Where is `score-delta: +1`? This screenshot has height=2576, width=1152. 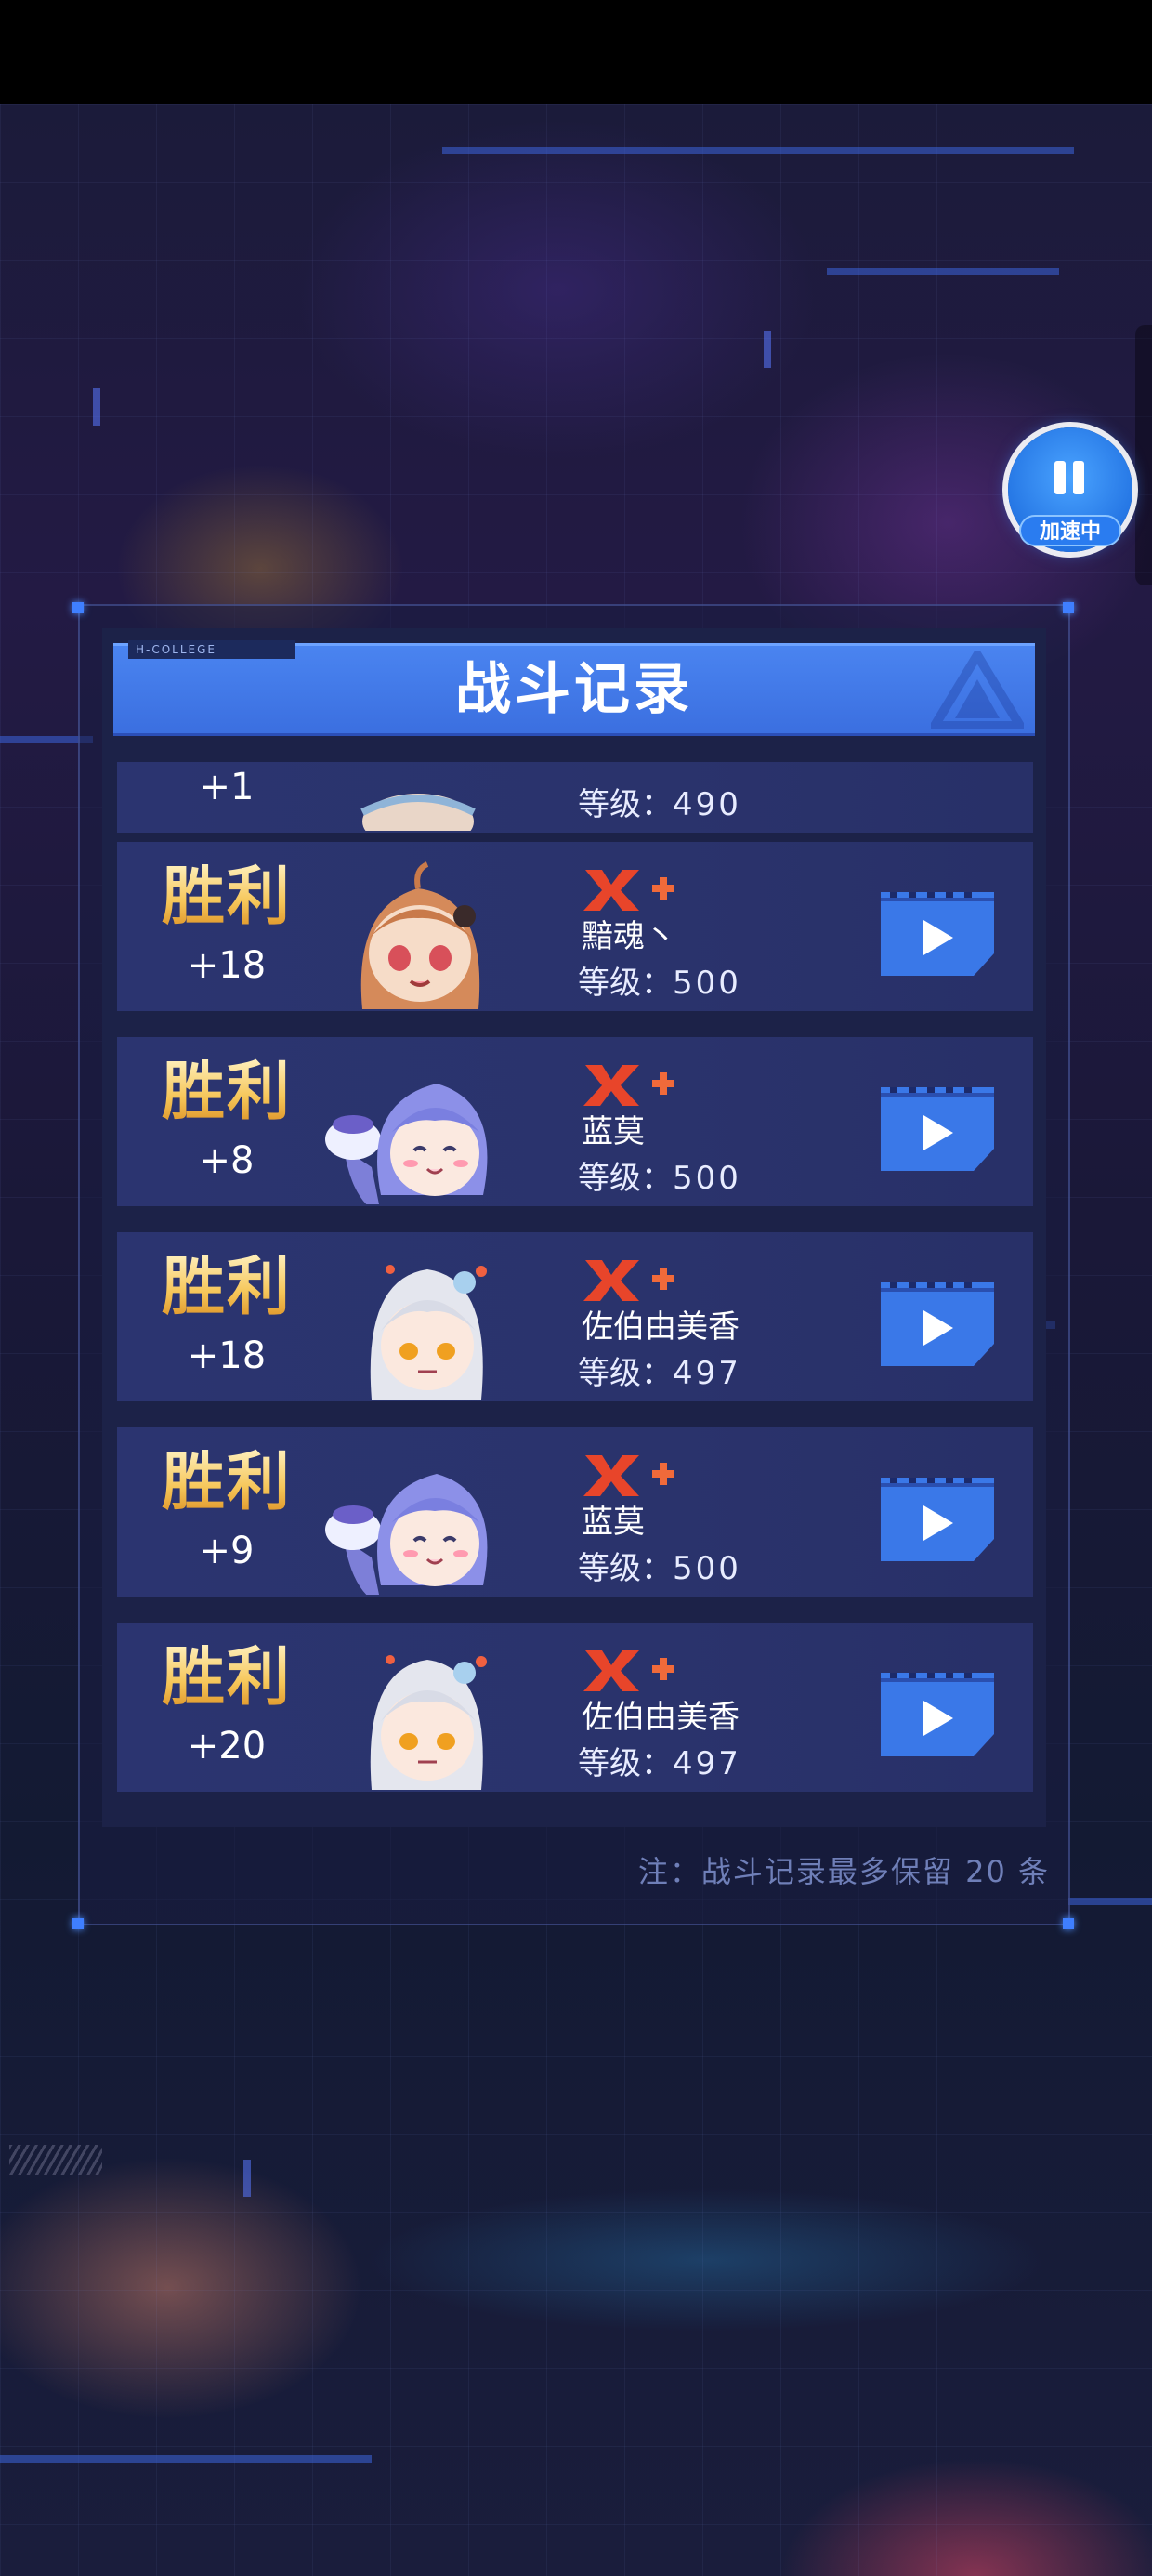 score-delta: +1 is located at coordinates (227, 787).